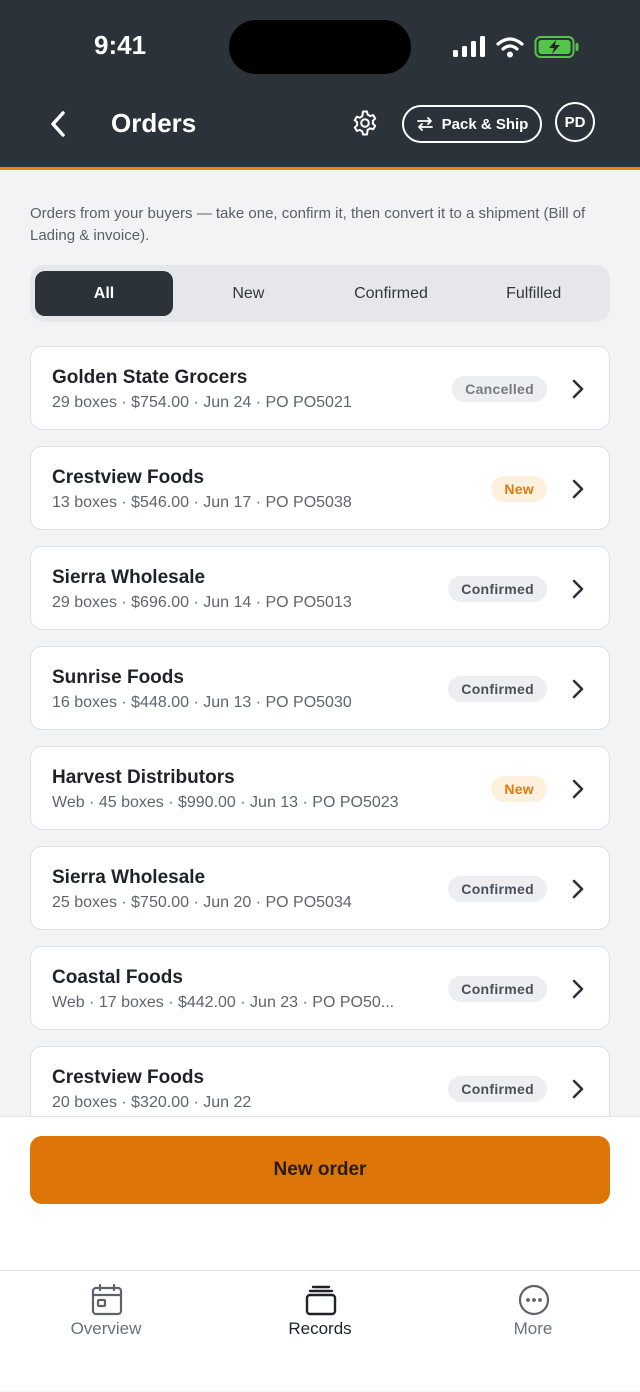  I want to click on wifi-icon, so click(510, 47).